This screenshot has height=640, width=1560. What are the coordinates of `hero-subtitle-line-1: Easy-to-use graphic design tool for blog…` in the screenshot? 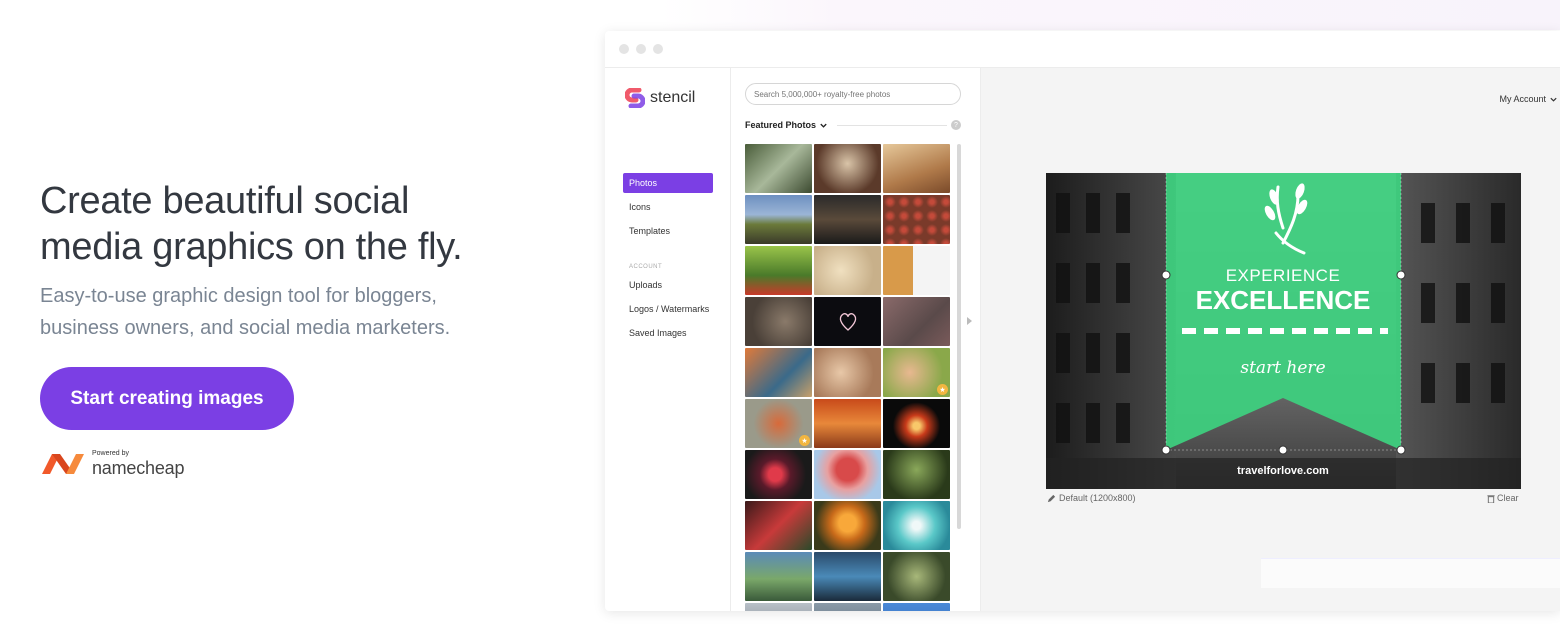 It's located at (238, 296).